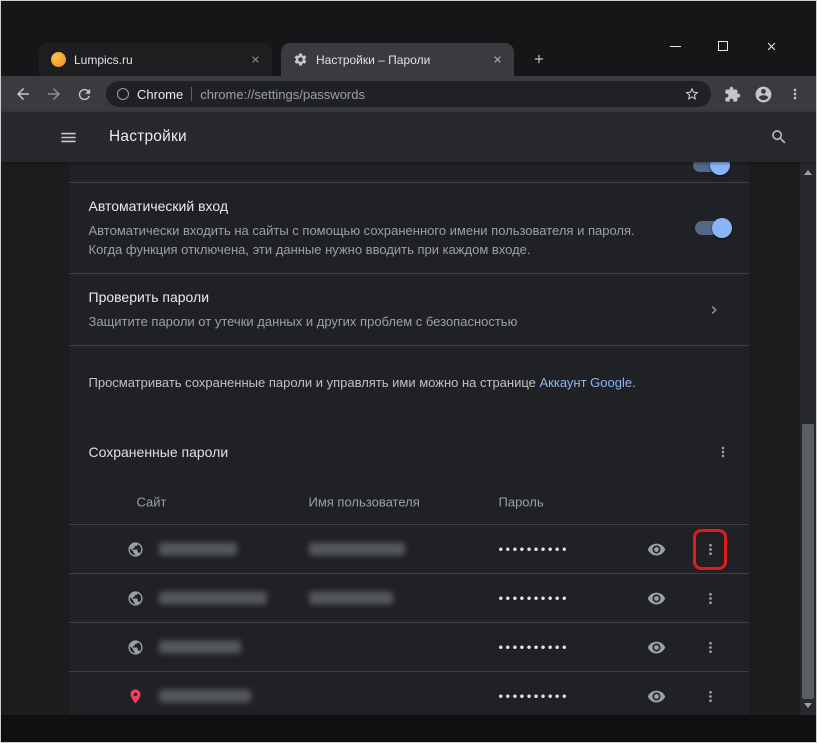 The height and width of the screenshot is (743, 817). What do you see at coordinates (808, 561) in the screenshot?
I see `scrollbar-thumb` at bounding box center [808, 561].